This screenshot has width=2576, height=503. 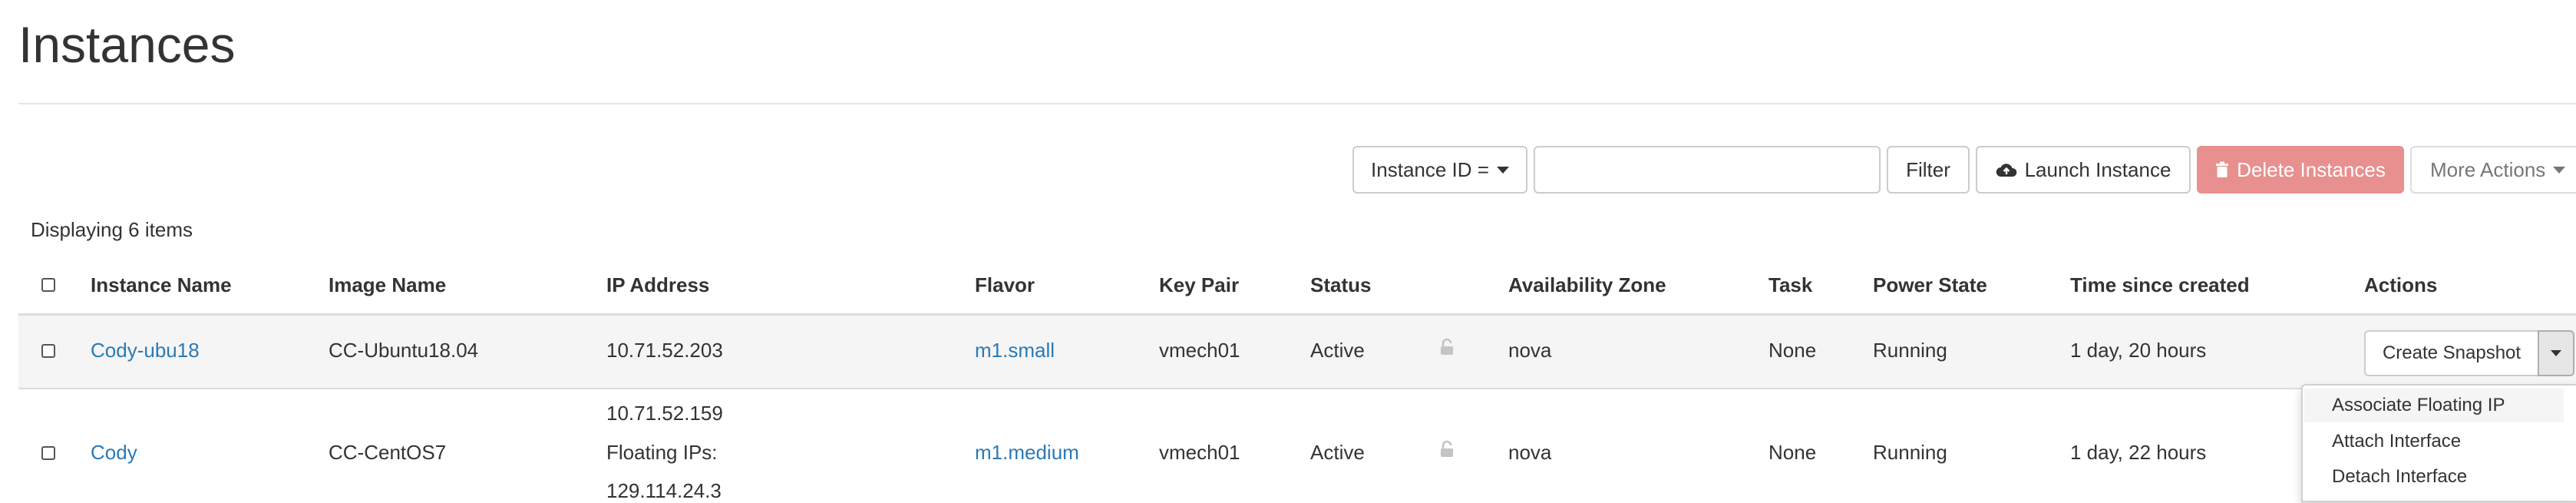 I want to click on delete-instances-label: Delete Instances, so click(x=2311, y=169).